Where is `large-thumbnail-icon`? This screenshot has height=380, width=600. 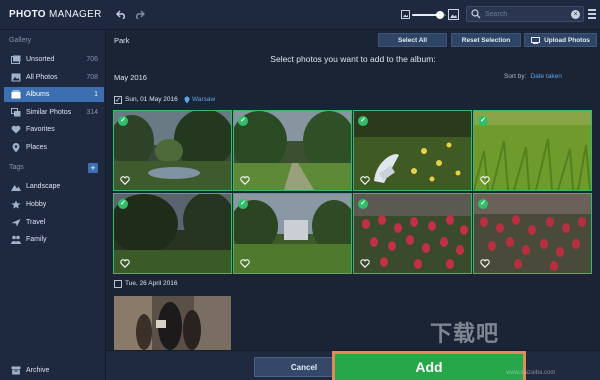 large-thumbnail-icon is located at coordinates (453, 14).